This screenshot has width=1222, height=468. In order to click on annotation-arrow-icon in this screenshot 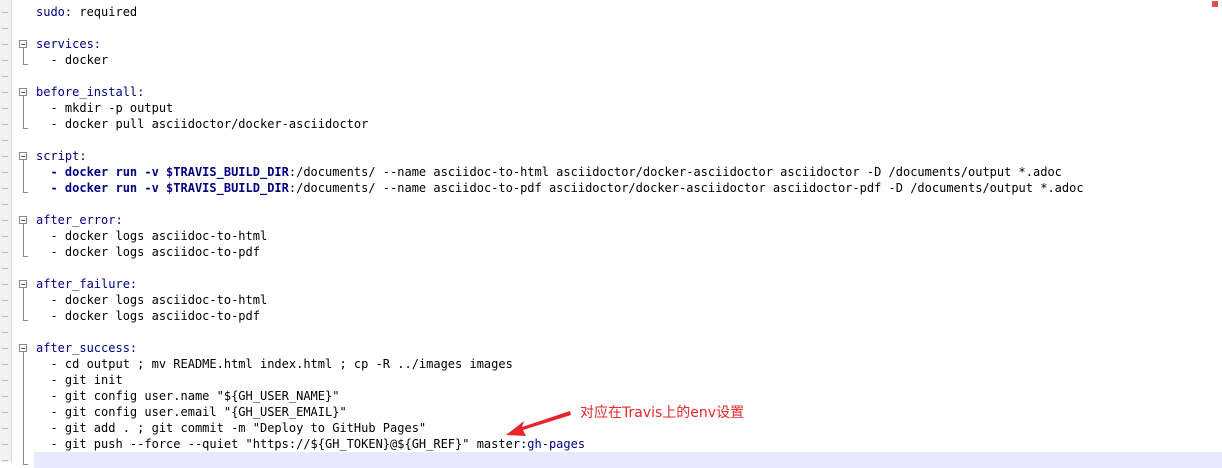, I will do `click(538, 423)`.